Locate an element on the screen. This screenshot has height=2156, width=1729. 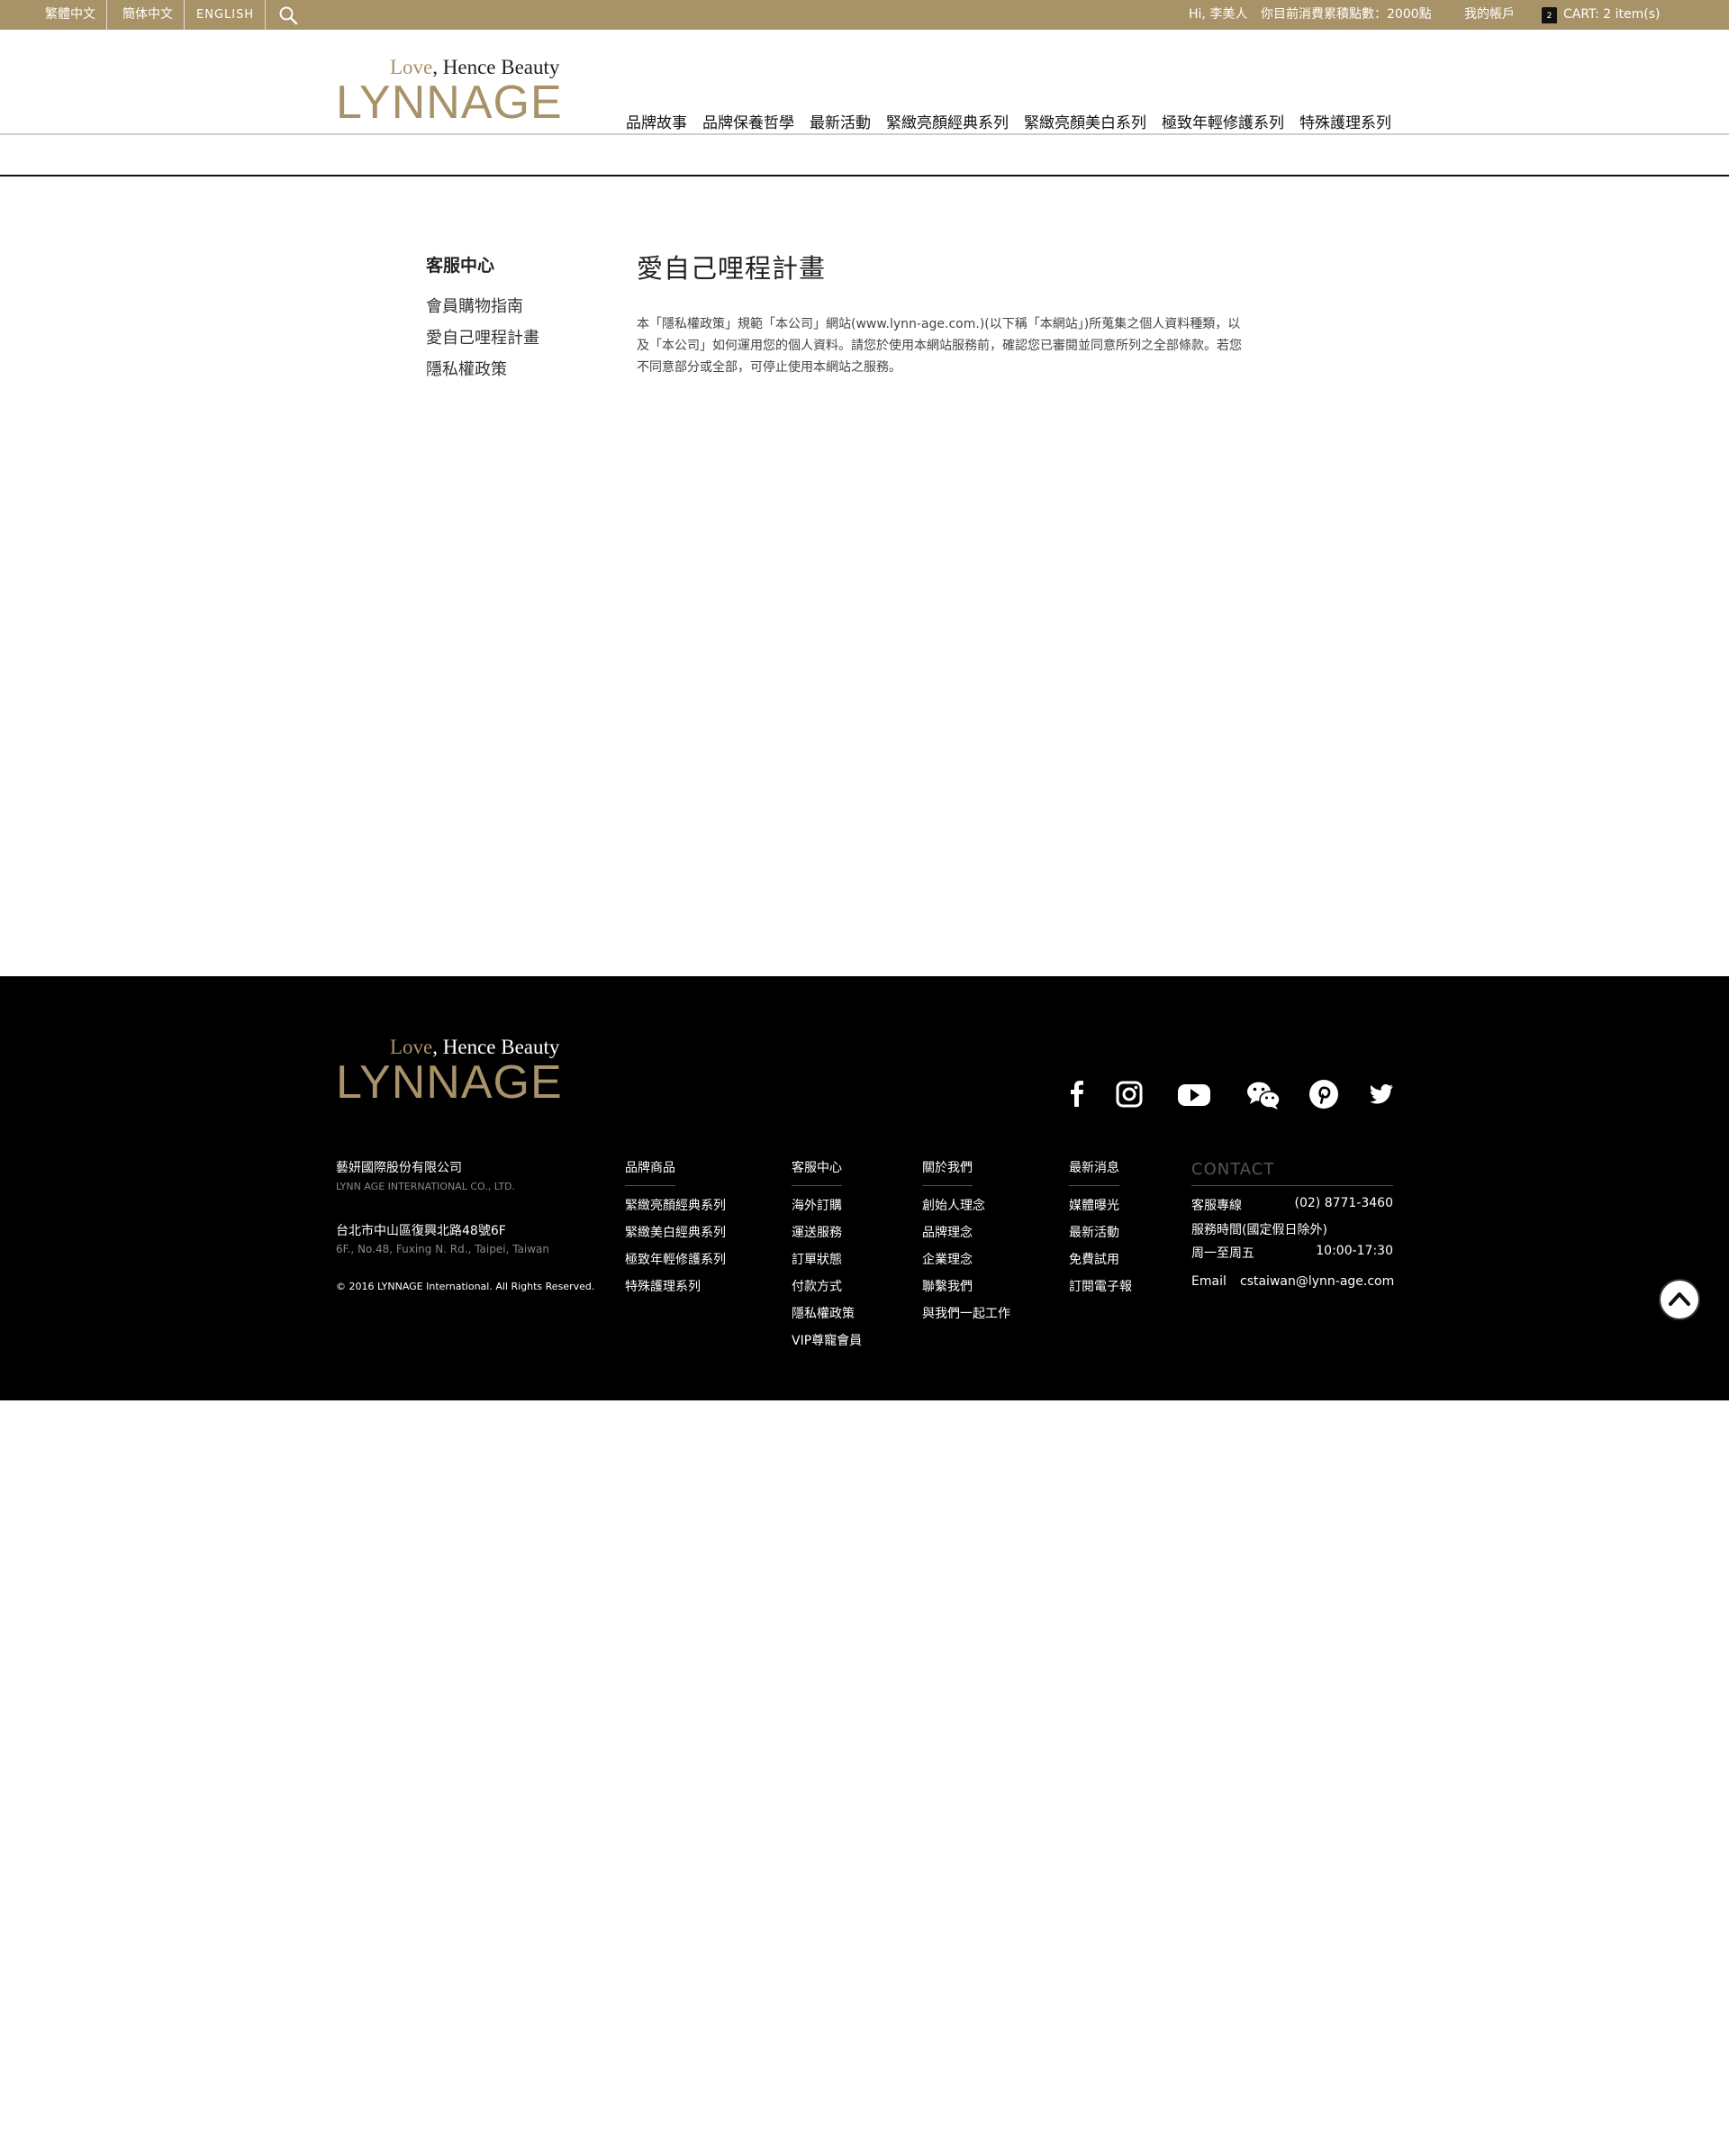
footer-link: 聯繫我們 is located at coordinates (947, 1286).